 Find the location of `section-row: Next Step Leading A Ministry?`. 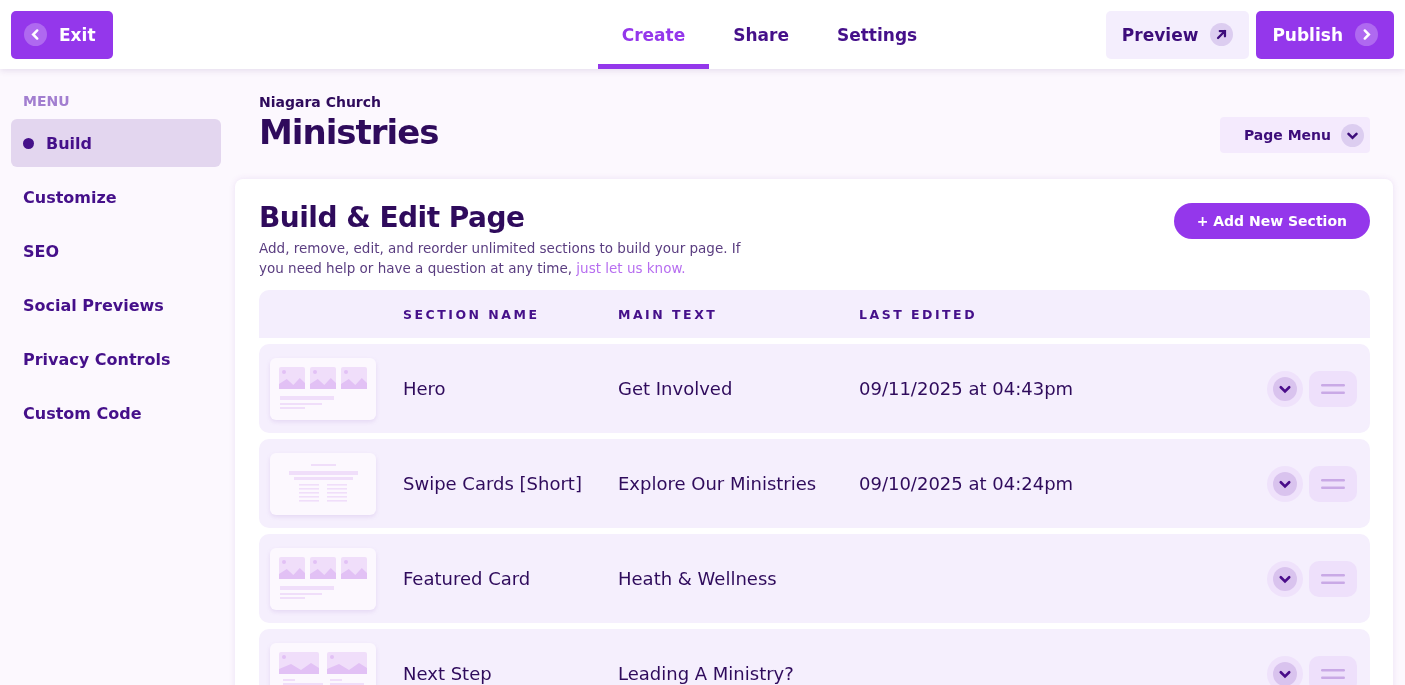

section-row: Next Step Leading A Ministry? is located at coordinates (814, 657).